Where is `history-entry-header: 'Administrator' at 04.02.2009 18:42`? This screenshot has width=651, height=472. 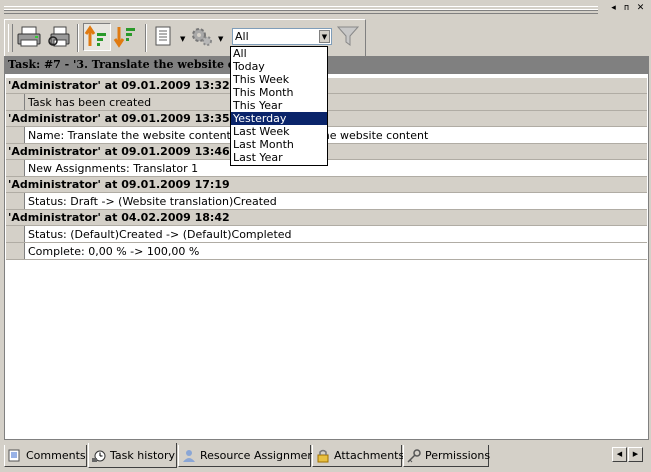
history-entry-header: 'Administrator' at 04.02.2009 18:42 is located at coordinates (326, 218).